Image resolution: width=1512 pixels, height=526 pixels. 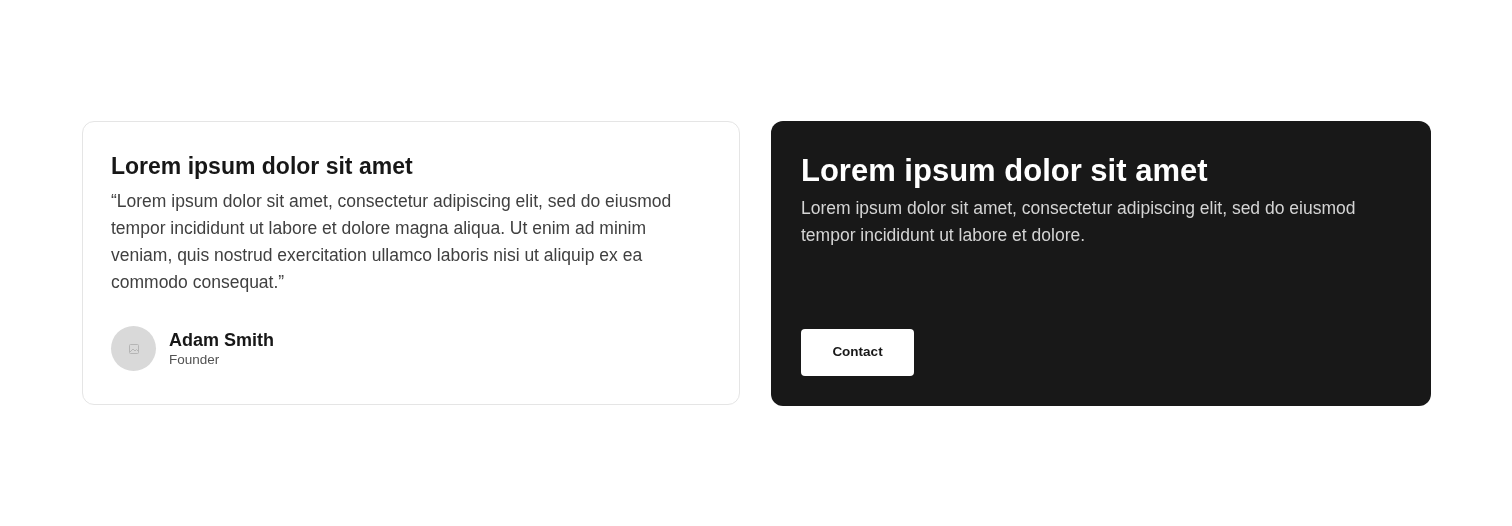 I want to click on quote-text: “Lorem ipsum dolor sit amet, consectetur adipiscing elit, sed do eiusmod tempor incididunt ut labore et dolore magna aliqua. Ut enim ad minim veniam, quis nostrud exercitation ullamco laboris nisi ut aliquip ex ea commodo consequat.”, so click(x=392, y=242).